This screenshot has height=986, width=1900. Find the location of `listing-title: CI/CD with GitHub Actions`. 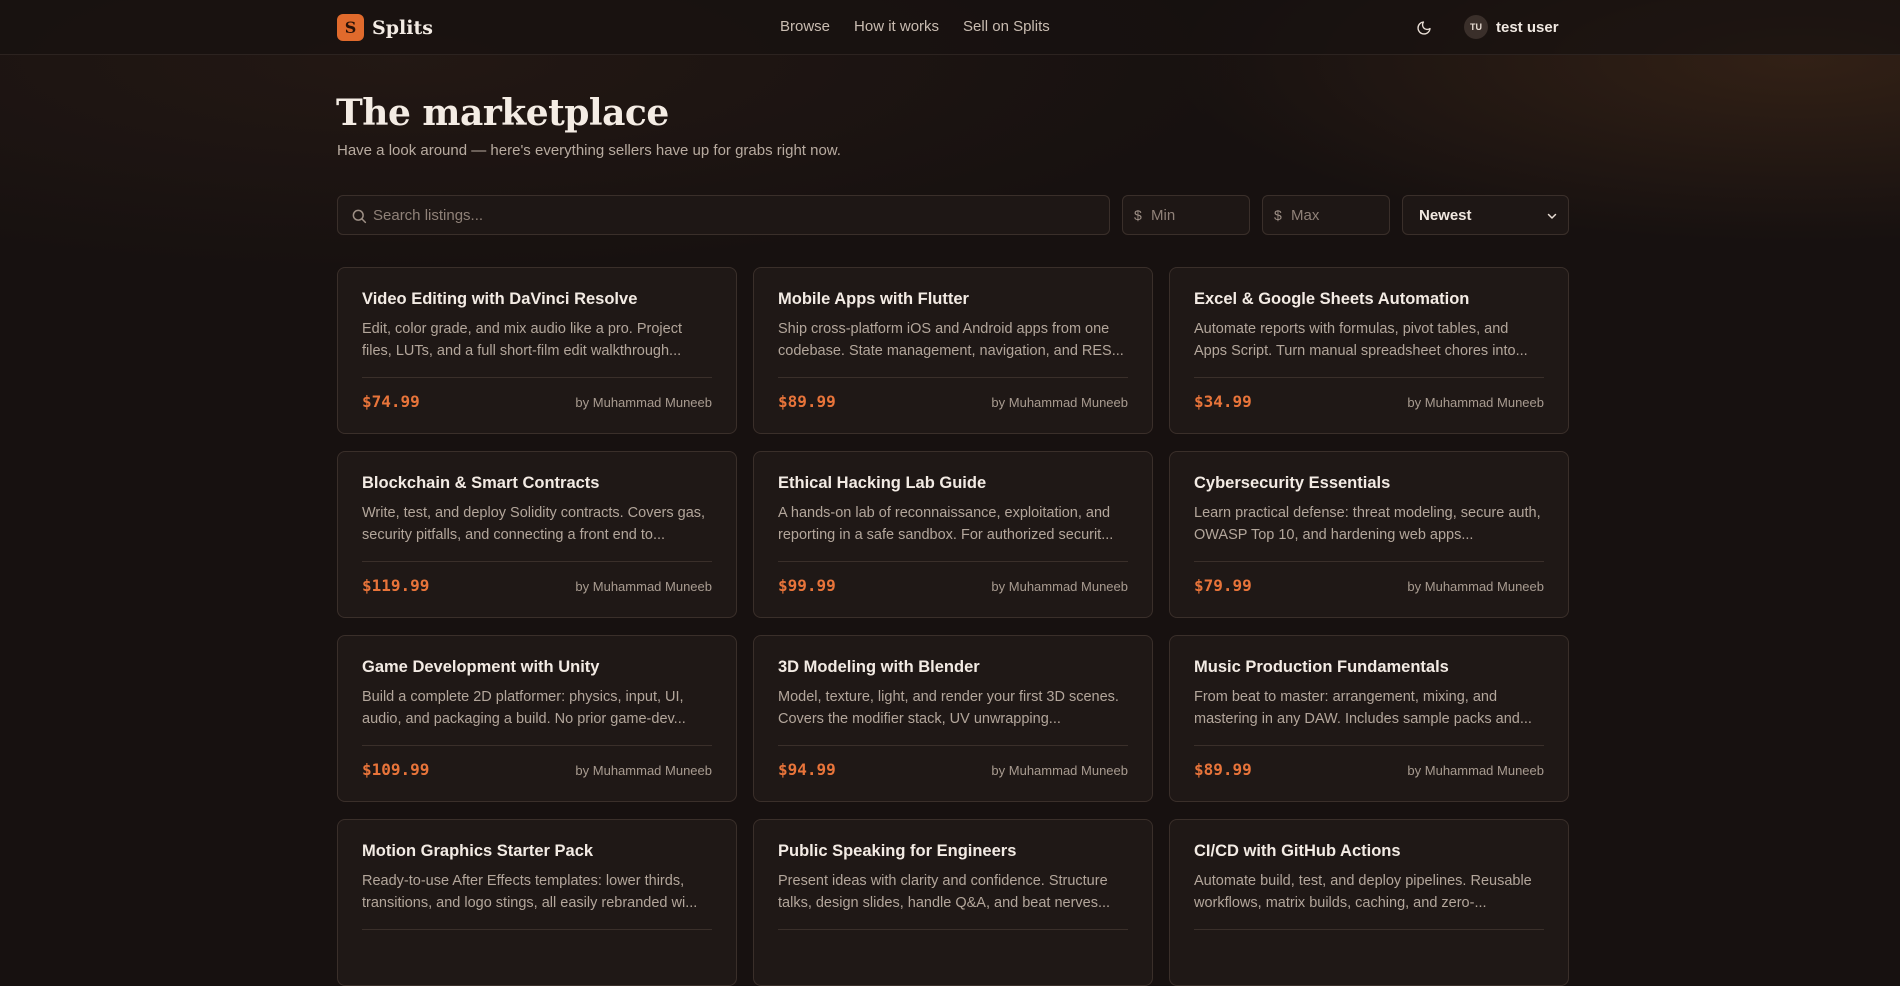

listing-title: CI/CD with GitHub Actions is located at coordinates (1297, 851).